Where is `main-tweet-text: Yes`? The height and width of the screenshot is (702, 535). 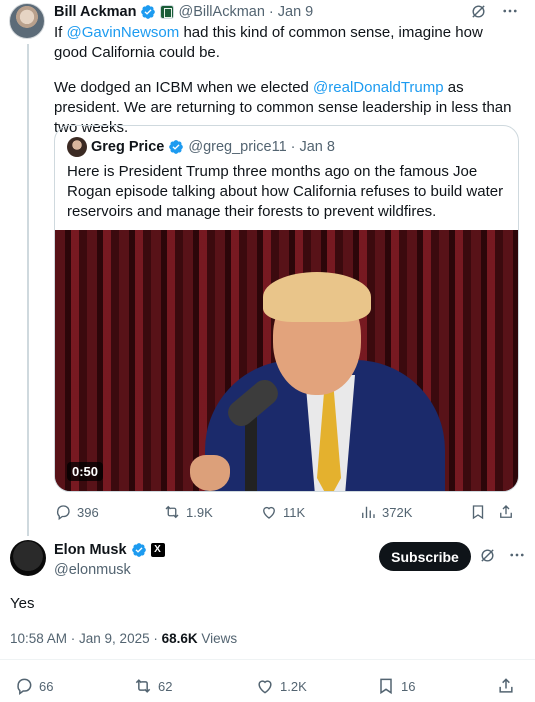 main-tweet-text: Yes is located at coordinates (22, 603).